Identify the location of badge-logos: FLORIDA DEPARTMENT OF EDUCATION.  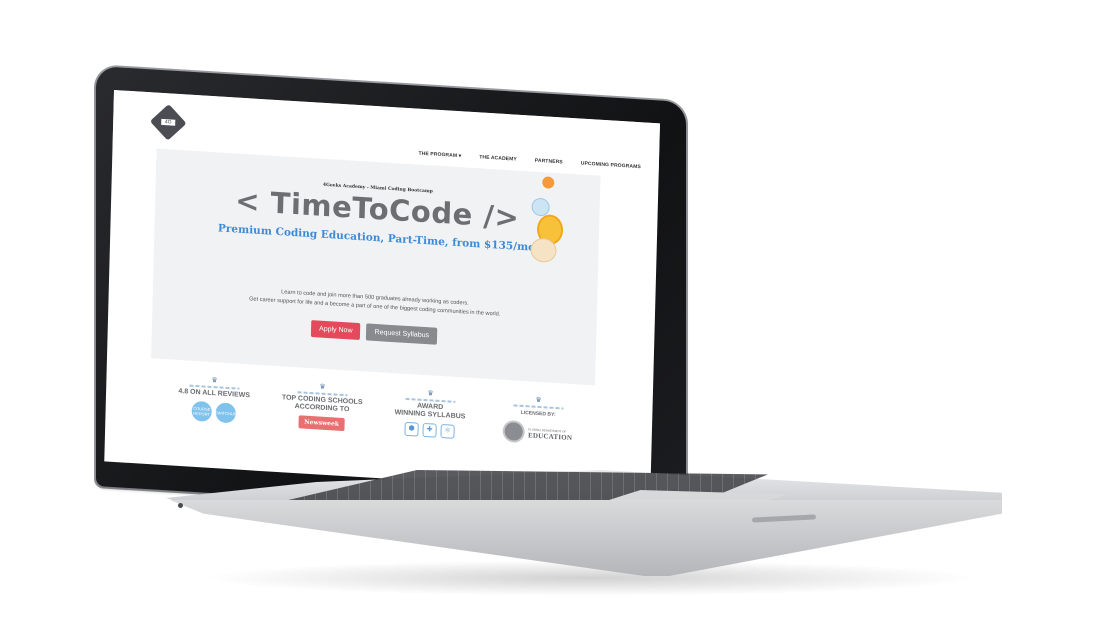
(537, 433).